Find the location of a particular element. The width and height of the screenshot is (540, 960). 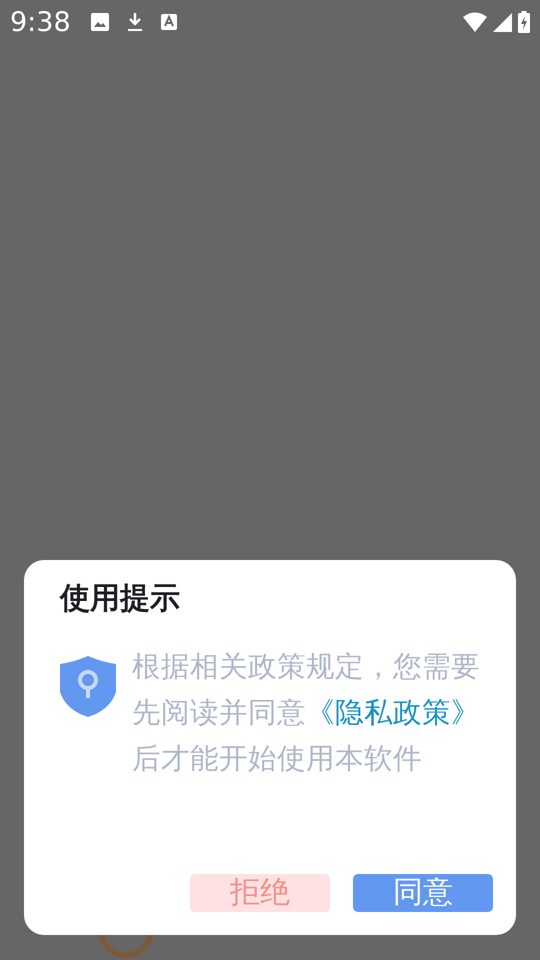

font-icon is located at coordinates (168, 22).